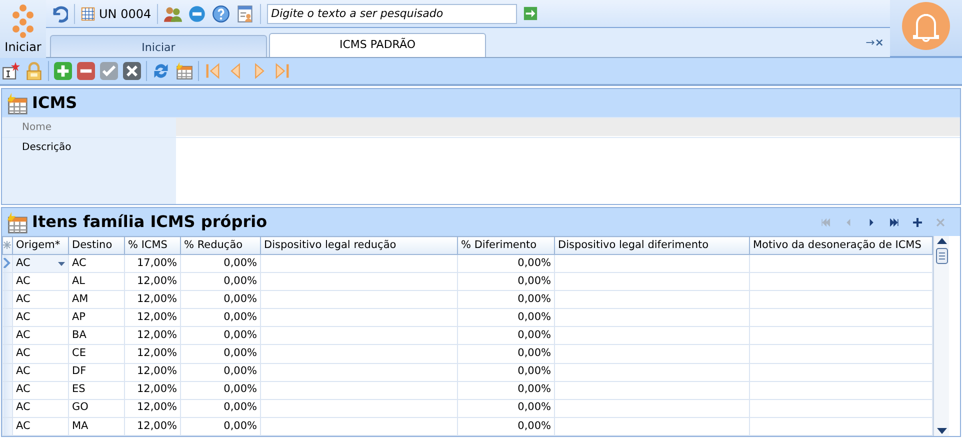 The image size is (962, 444). I want to click on help-icon, so click(221, 13).